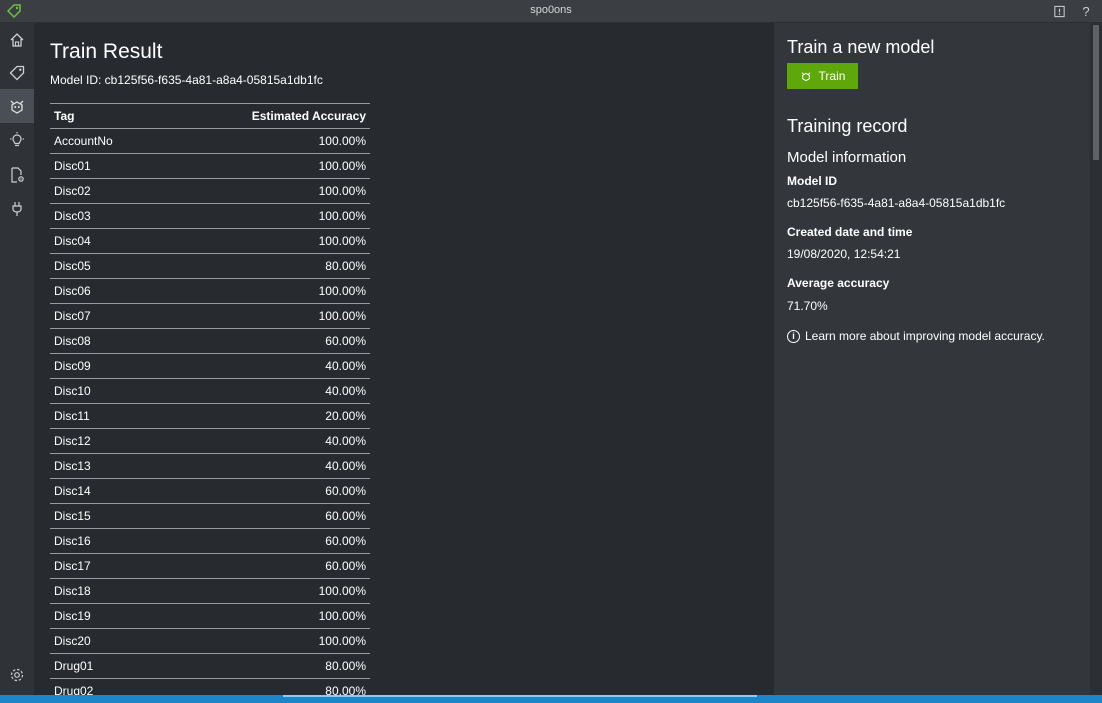 The width and height of the screenshot is (1102, 703). What do you see at coordinates (106, 686) in the screenshot?
I see `tag-cell: Drug02` at bounding box center [106, 686].